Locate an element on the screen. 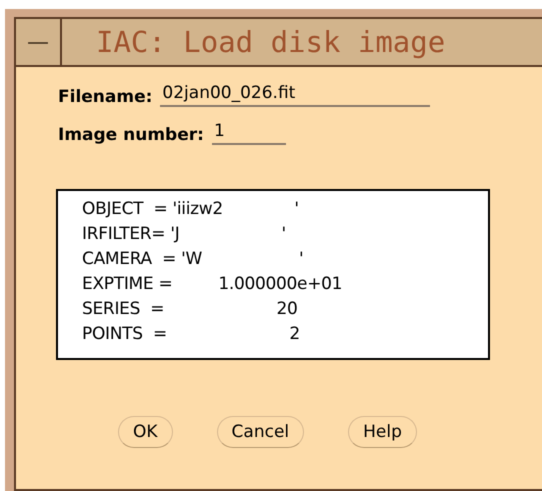 This screenshot has height=491, width=542. header-line: OBJECT = 'iiizw2 ' is located at coordinates (190, 209).